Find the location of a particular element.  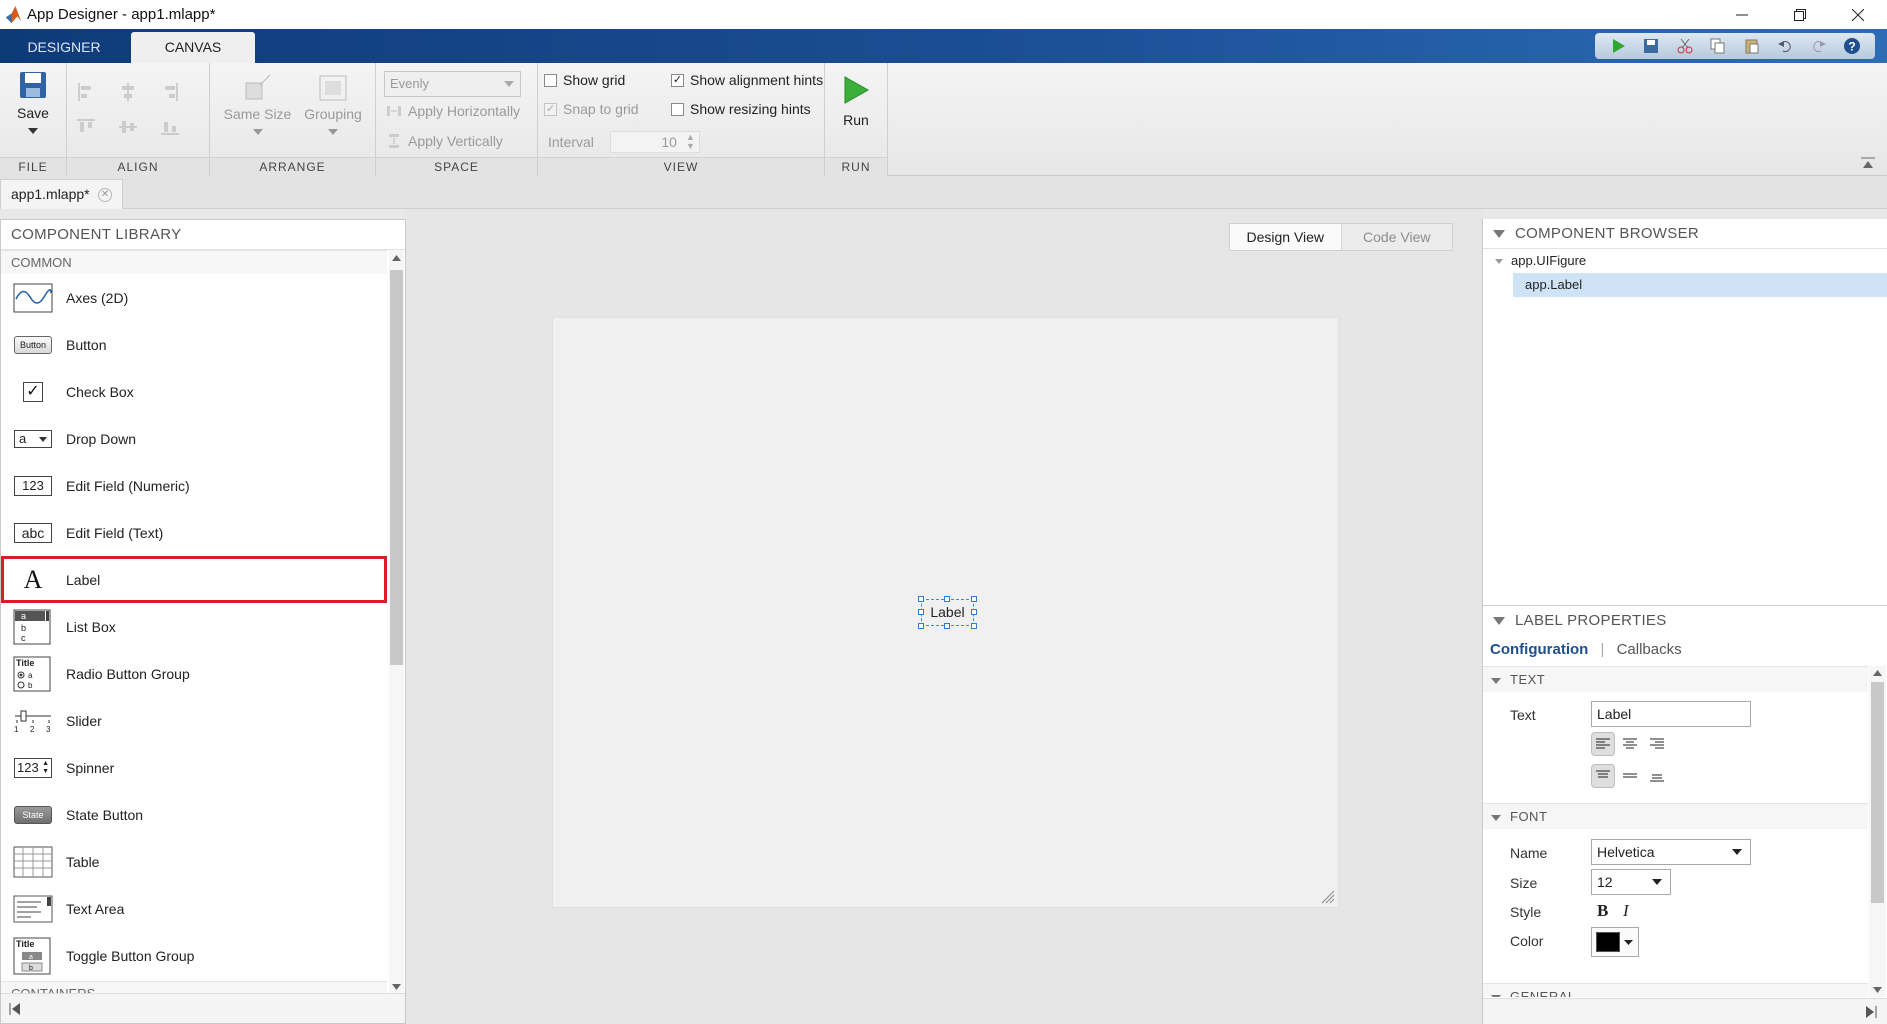

component-label-item: A Label is located at coordinates (194, 579).